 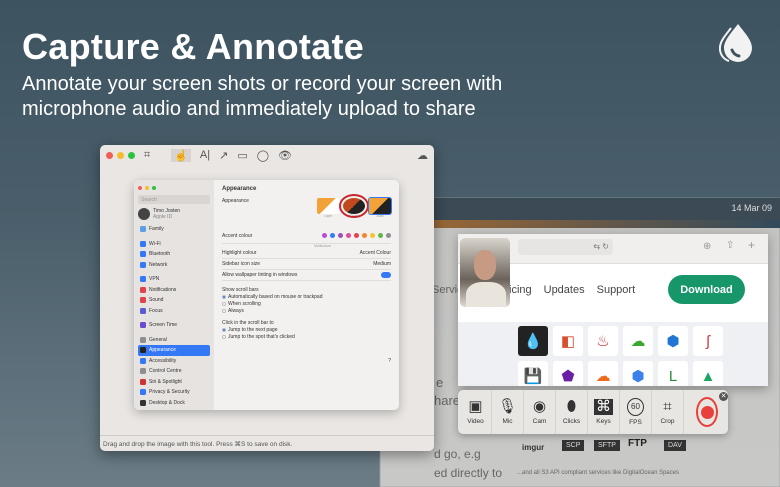 What do you see at coordinates (237, 235) in the screenshot?
I see `accent-label: Accent colour` at bounding box center [237, 235].